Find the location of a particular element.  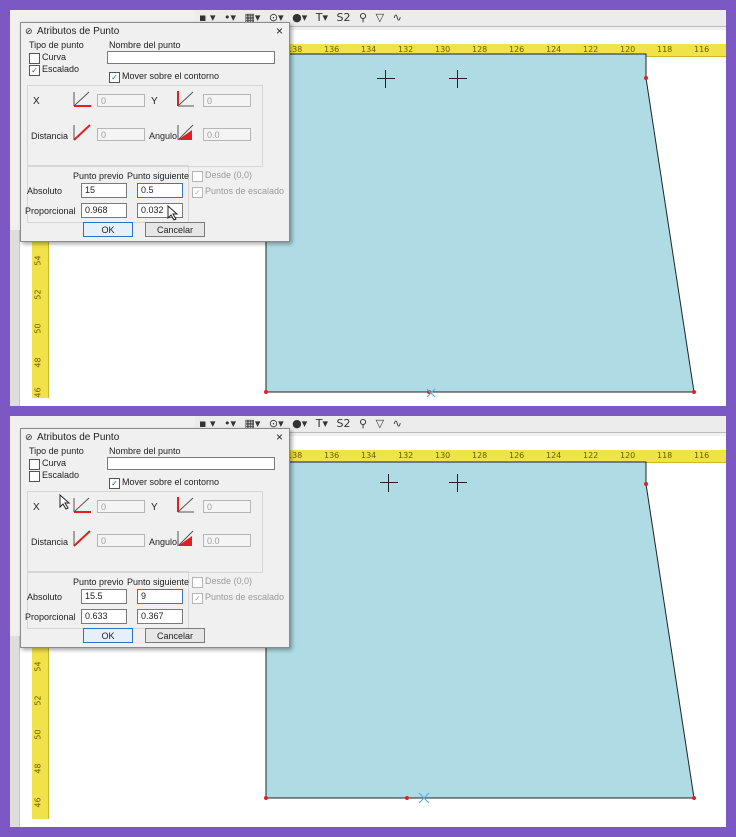

absolute-next-field: 9 is located at coordinates (160, 596).